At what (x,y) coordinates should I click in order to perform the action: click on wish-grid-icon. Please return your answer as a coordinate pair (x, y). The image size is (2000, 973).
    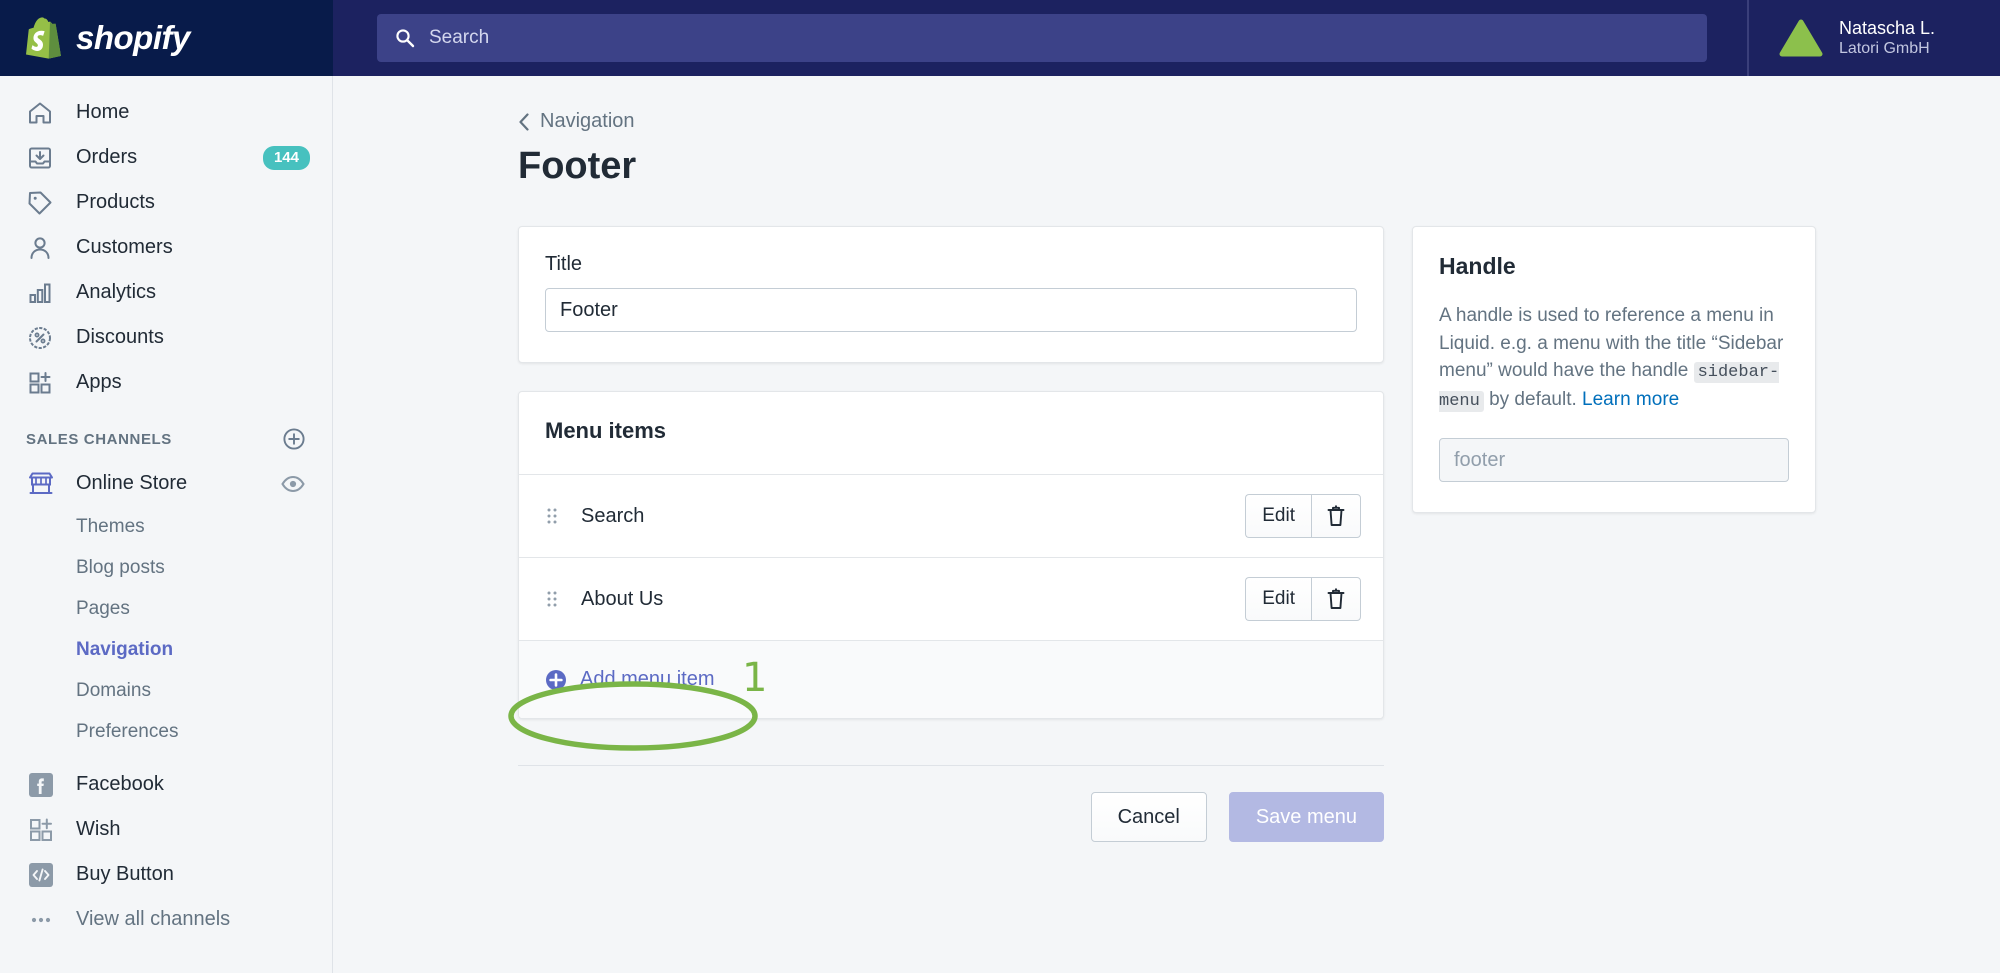
    Looking at the image, I should click on (41, 829).